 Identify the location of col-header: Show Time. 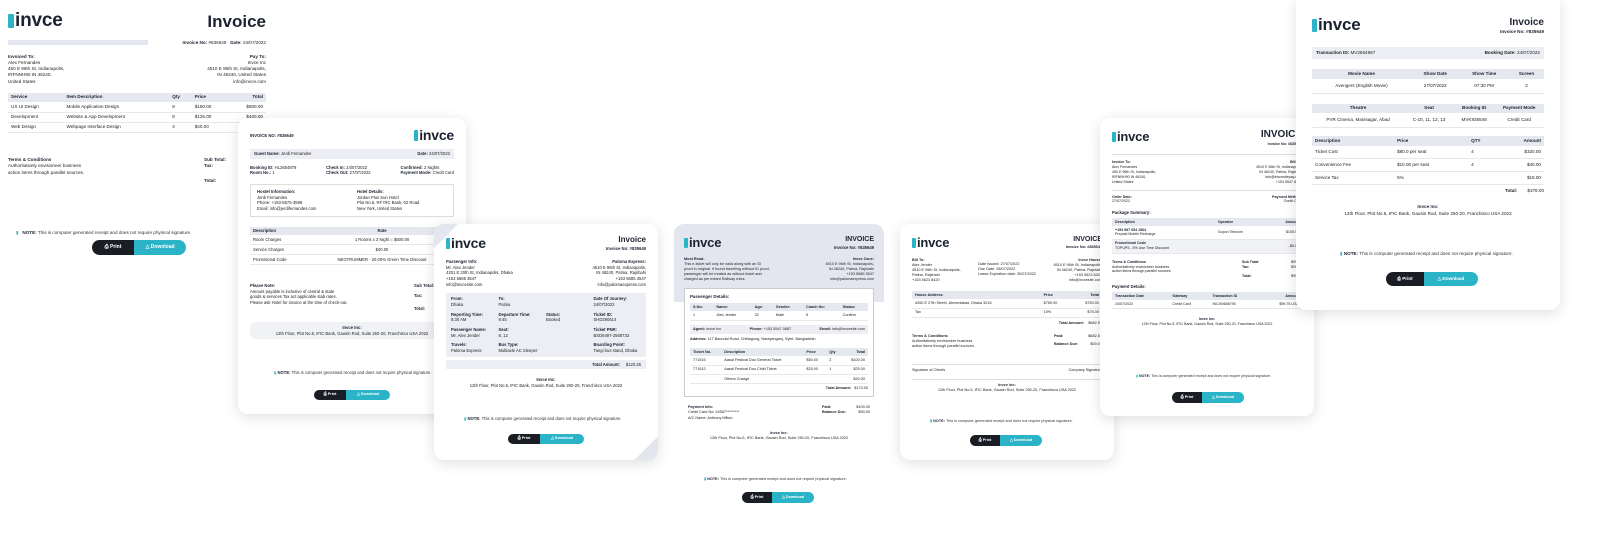
(1484, 74).